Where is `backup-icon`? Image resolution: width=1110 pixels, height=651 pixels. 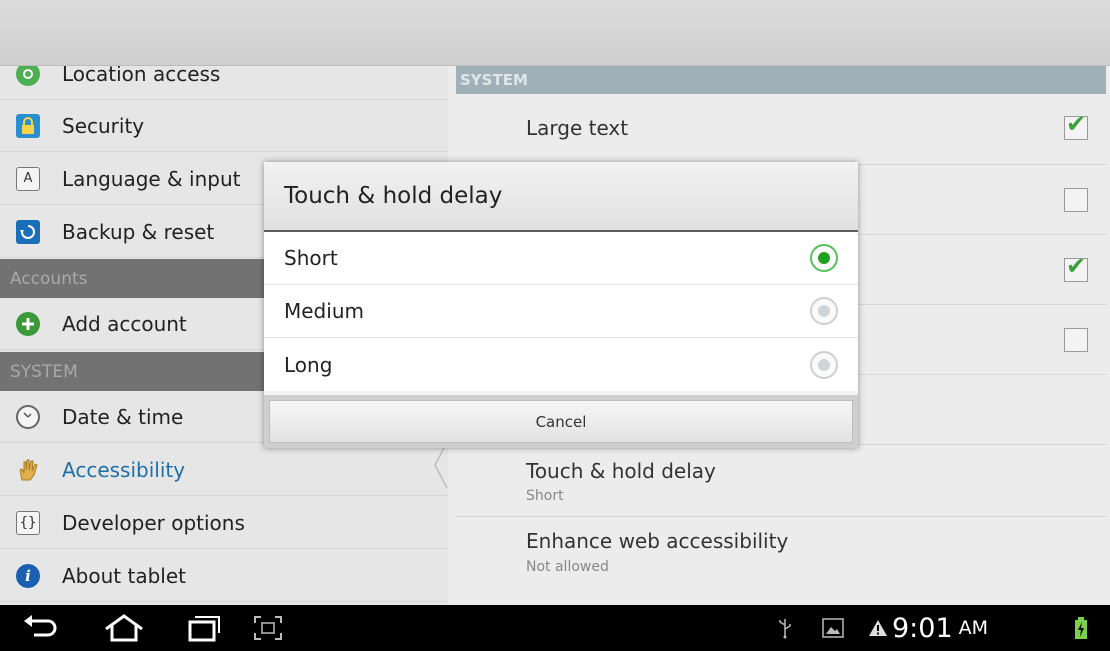
backup-icon is located at coordinates (28, 231).